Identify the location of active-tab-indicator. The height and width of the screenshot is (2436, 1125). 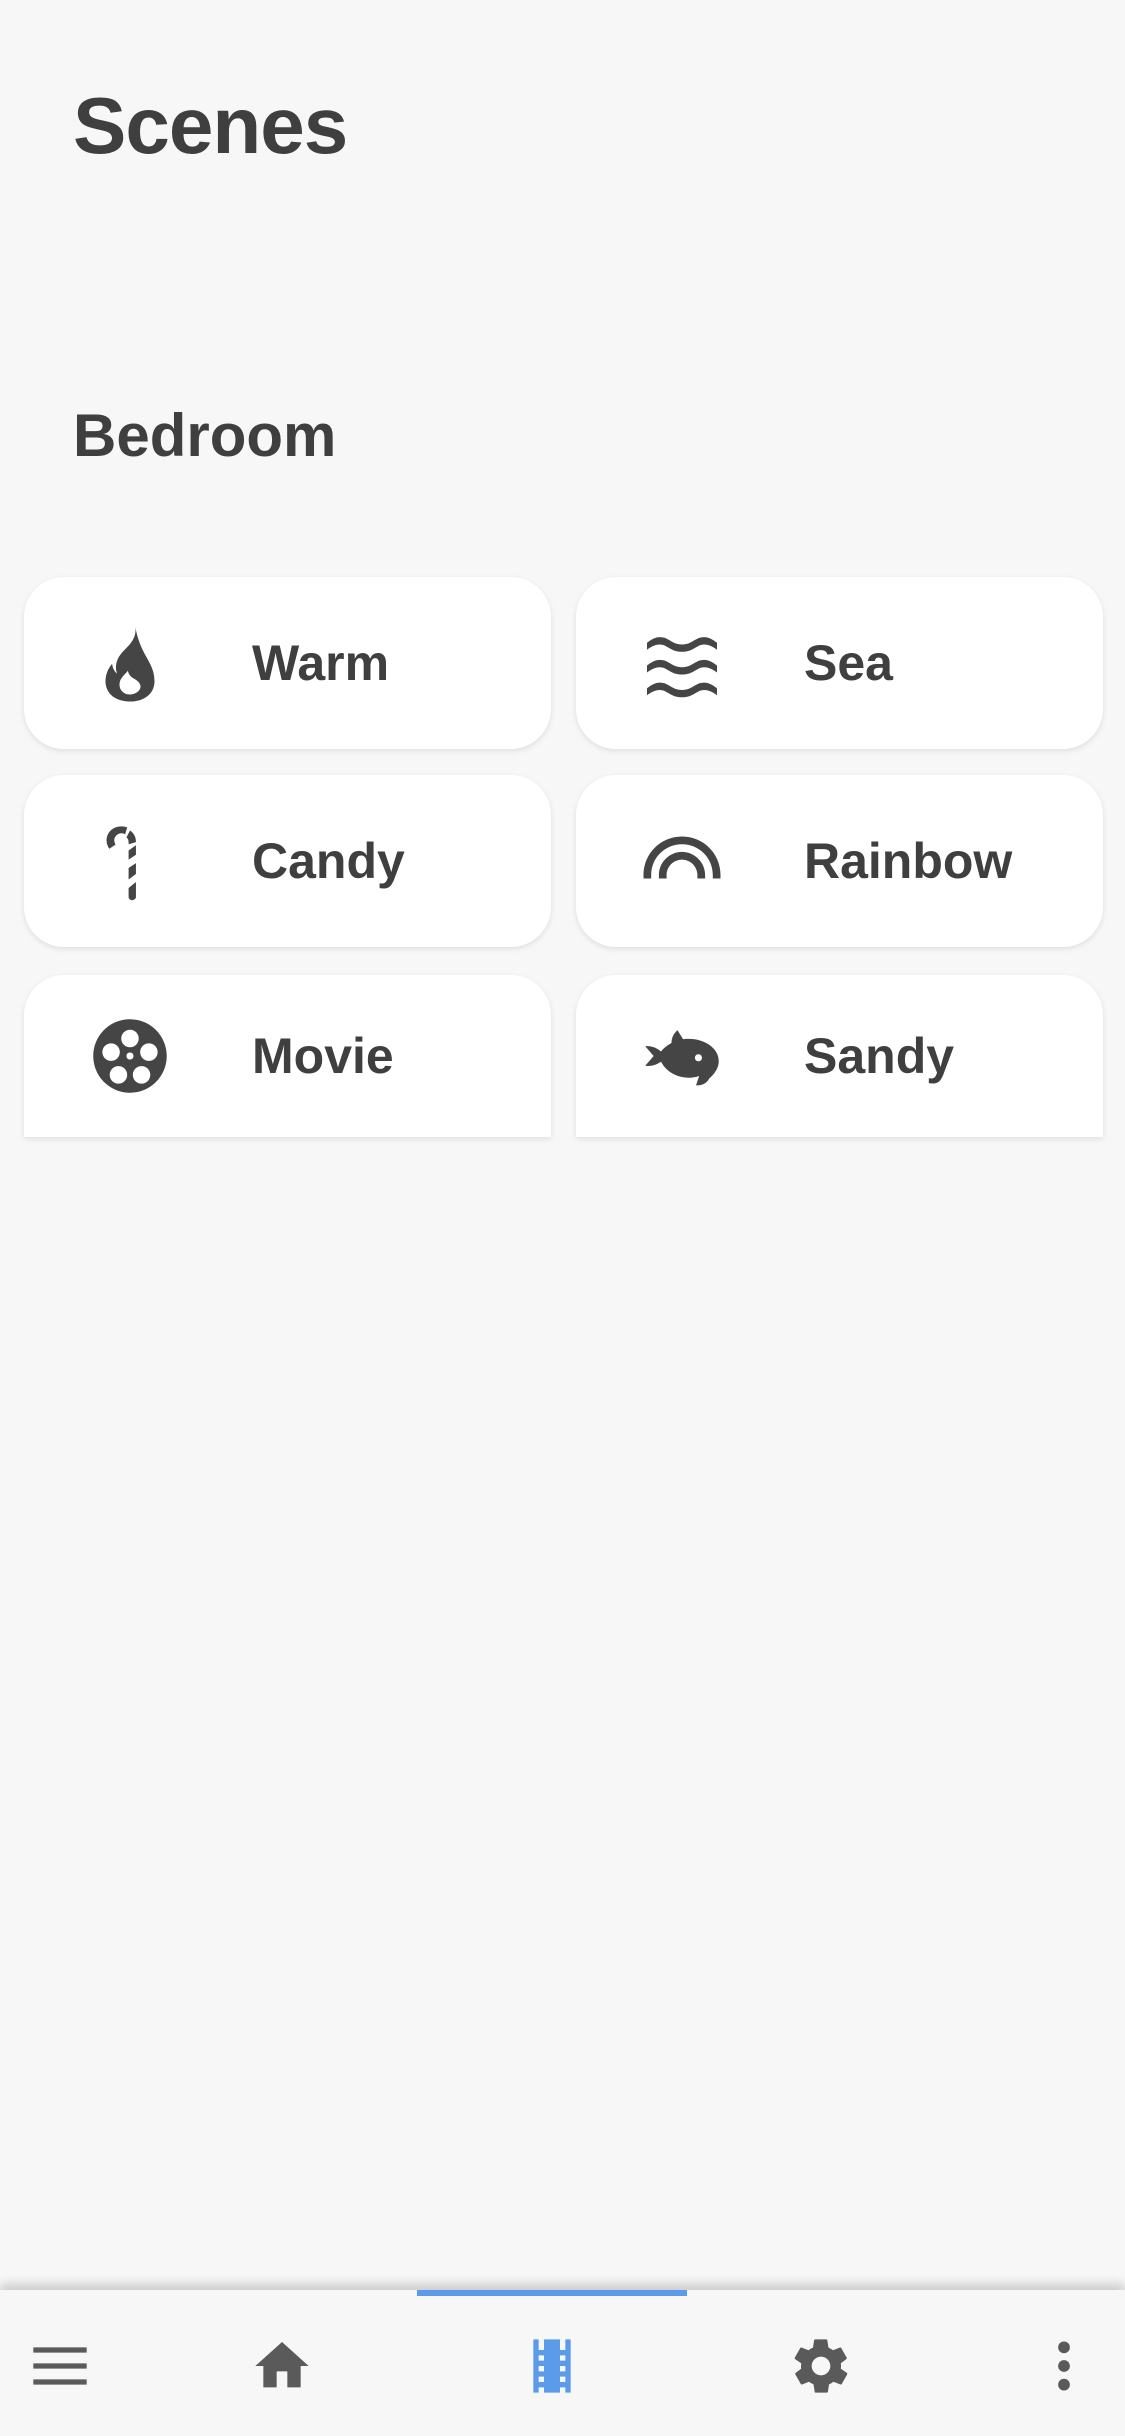
(552, 2293).